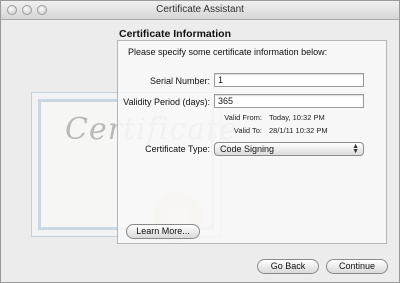  I want to click on validity-period-field, so click(289, 101).